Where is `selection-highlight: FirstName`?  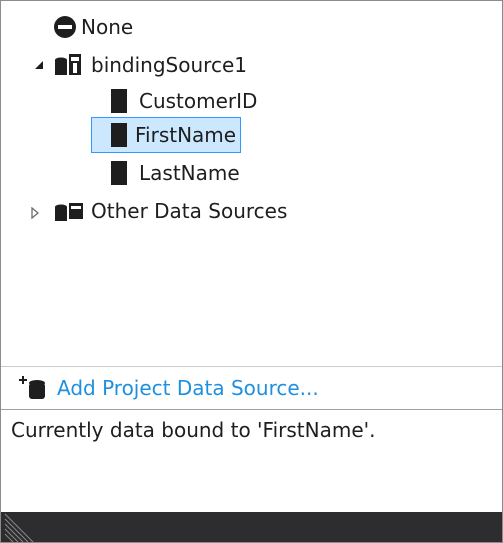 selection-highlight: FirstName is located at coordinates (166, 135).